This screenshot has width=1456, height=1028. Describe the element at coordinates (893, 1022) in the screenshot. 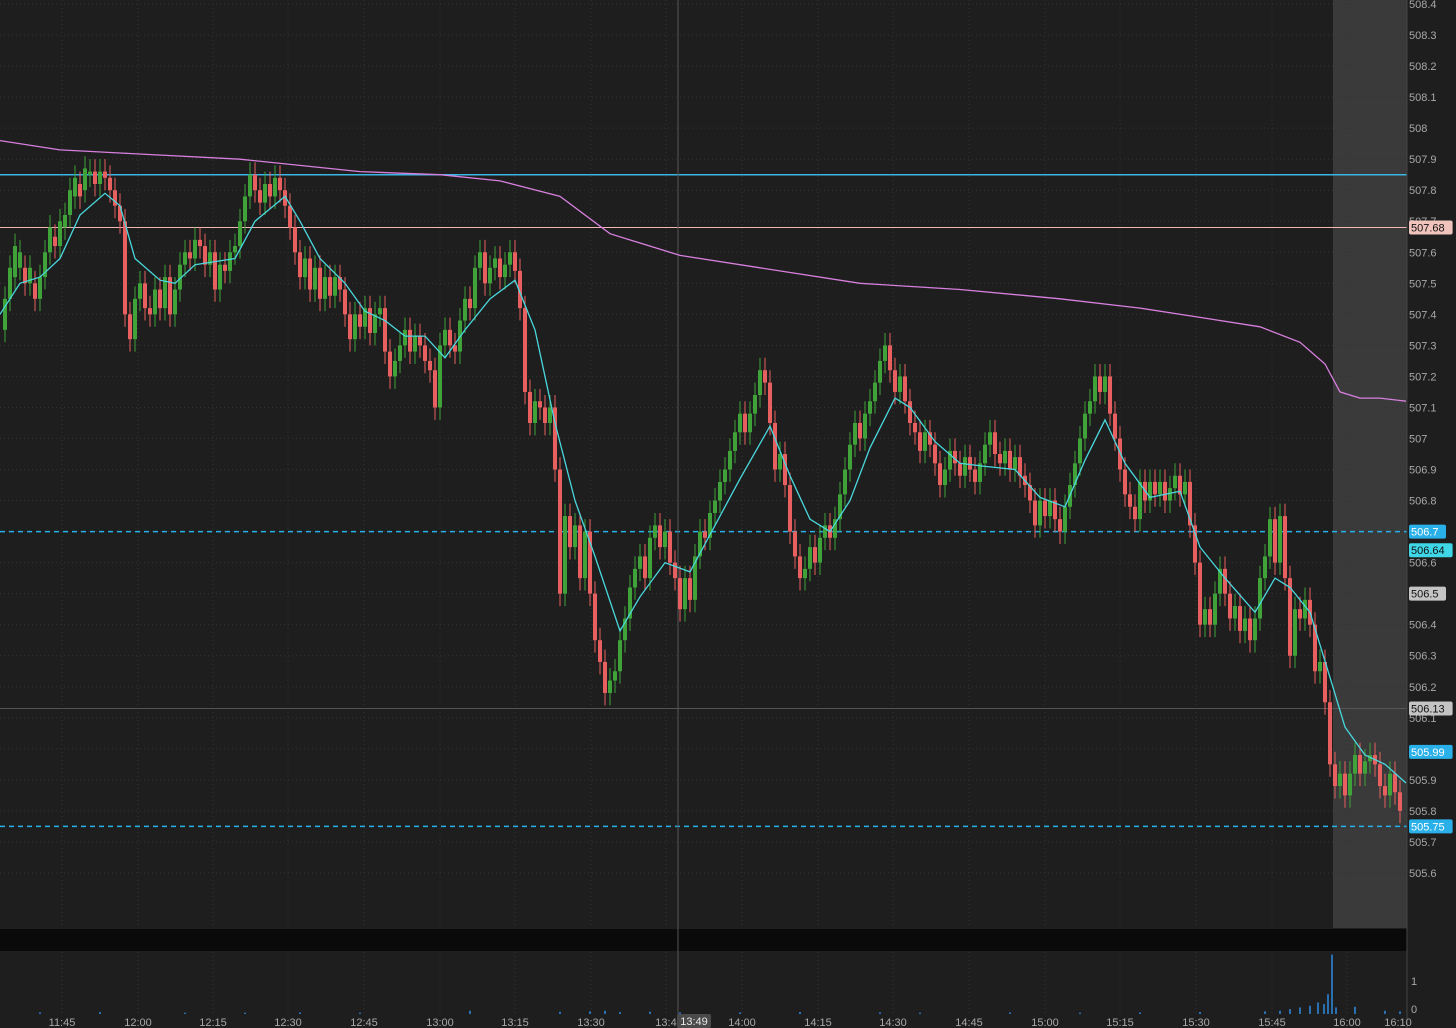

I see `x-tick-label: 14:30` at that location.